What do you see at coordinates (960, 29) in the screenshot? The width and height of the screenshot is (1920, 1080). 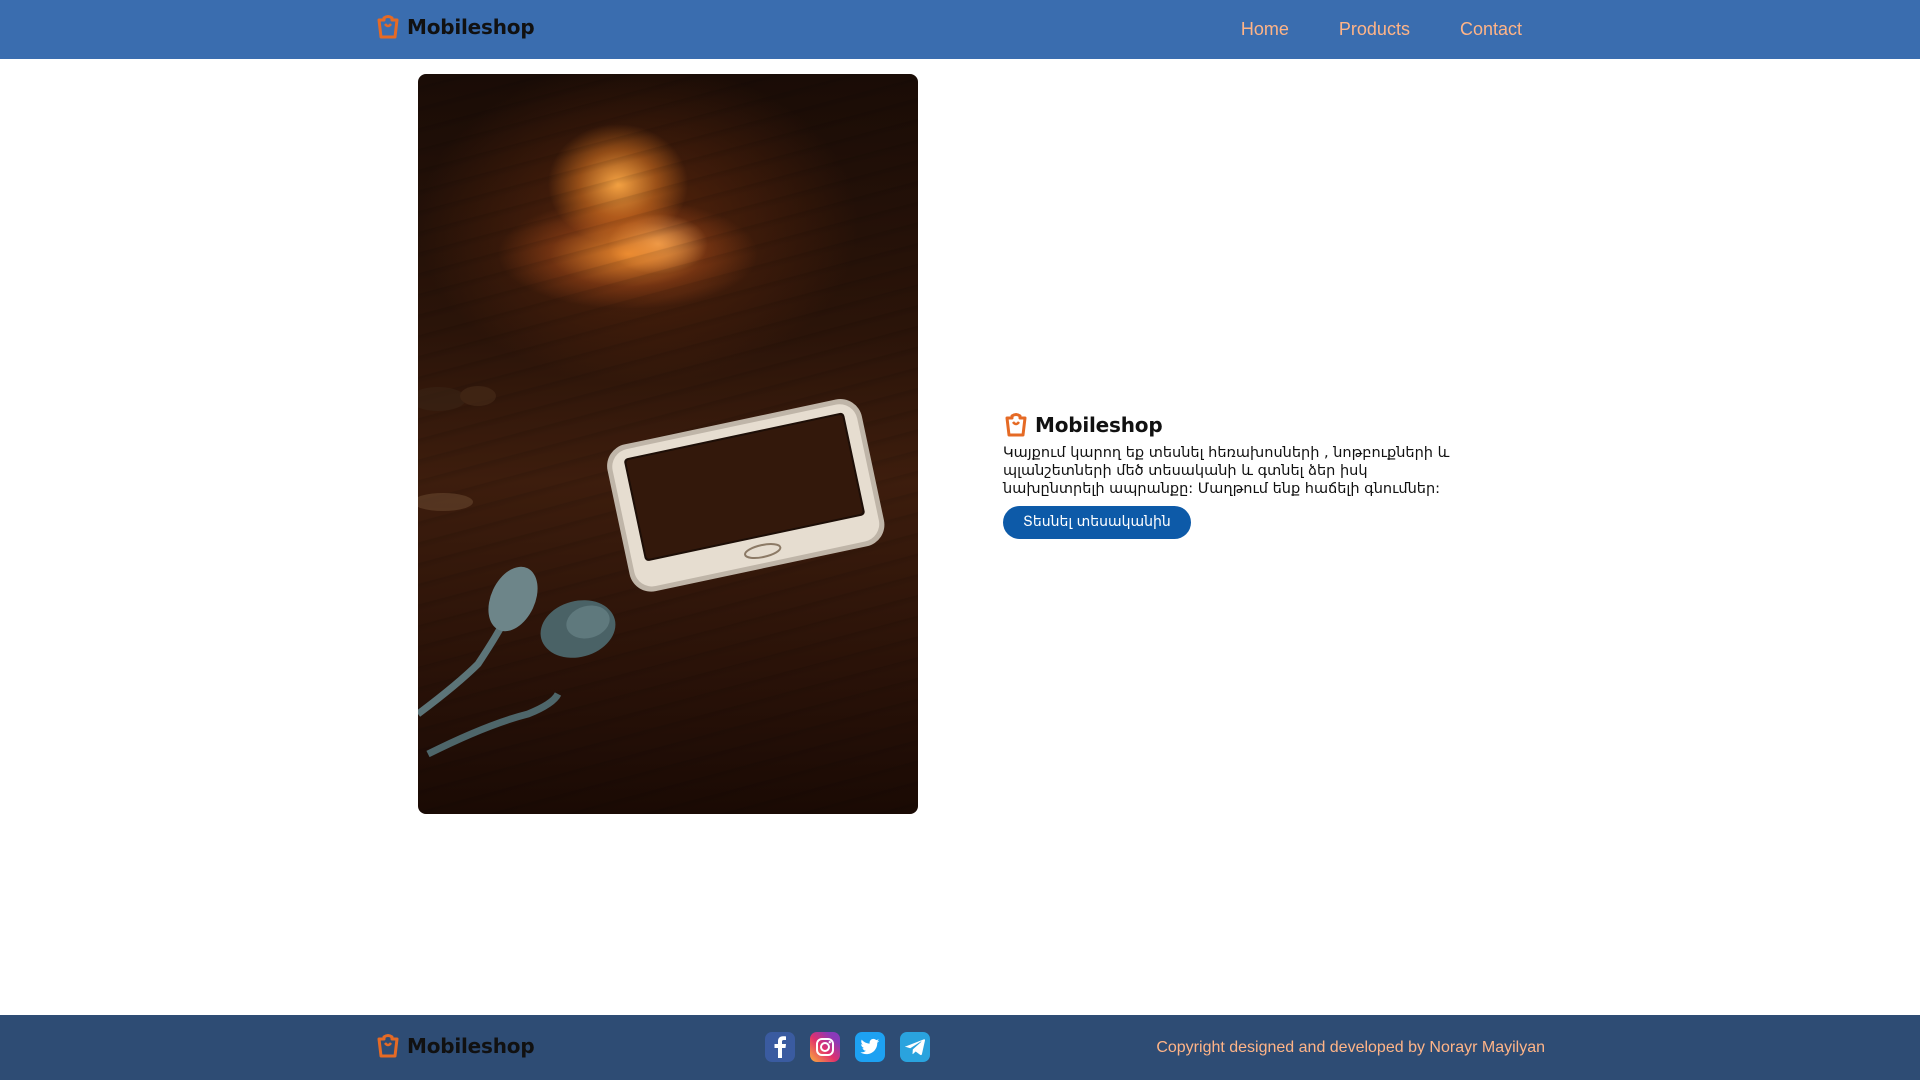 I see `top-header: Mobileshop Home Products Contact` at bounding box center [960, 29].